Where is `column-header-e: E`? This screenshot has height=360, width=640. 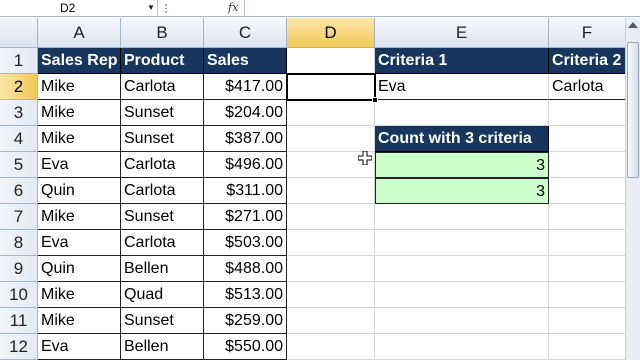 column-header-e: E is located at coordinates (462, 33).